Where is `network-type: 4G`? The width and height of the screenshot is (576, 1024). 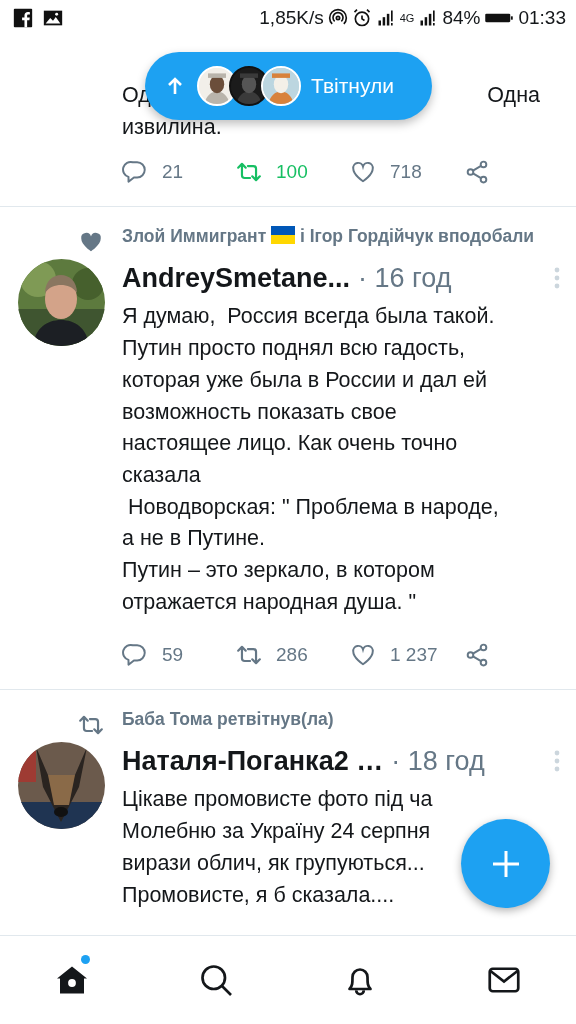 network-type: 4G is located at coordinates (407, 18).